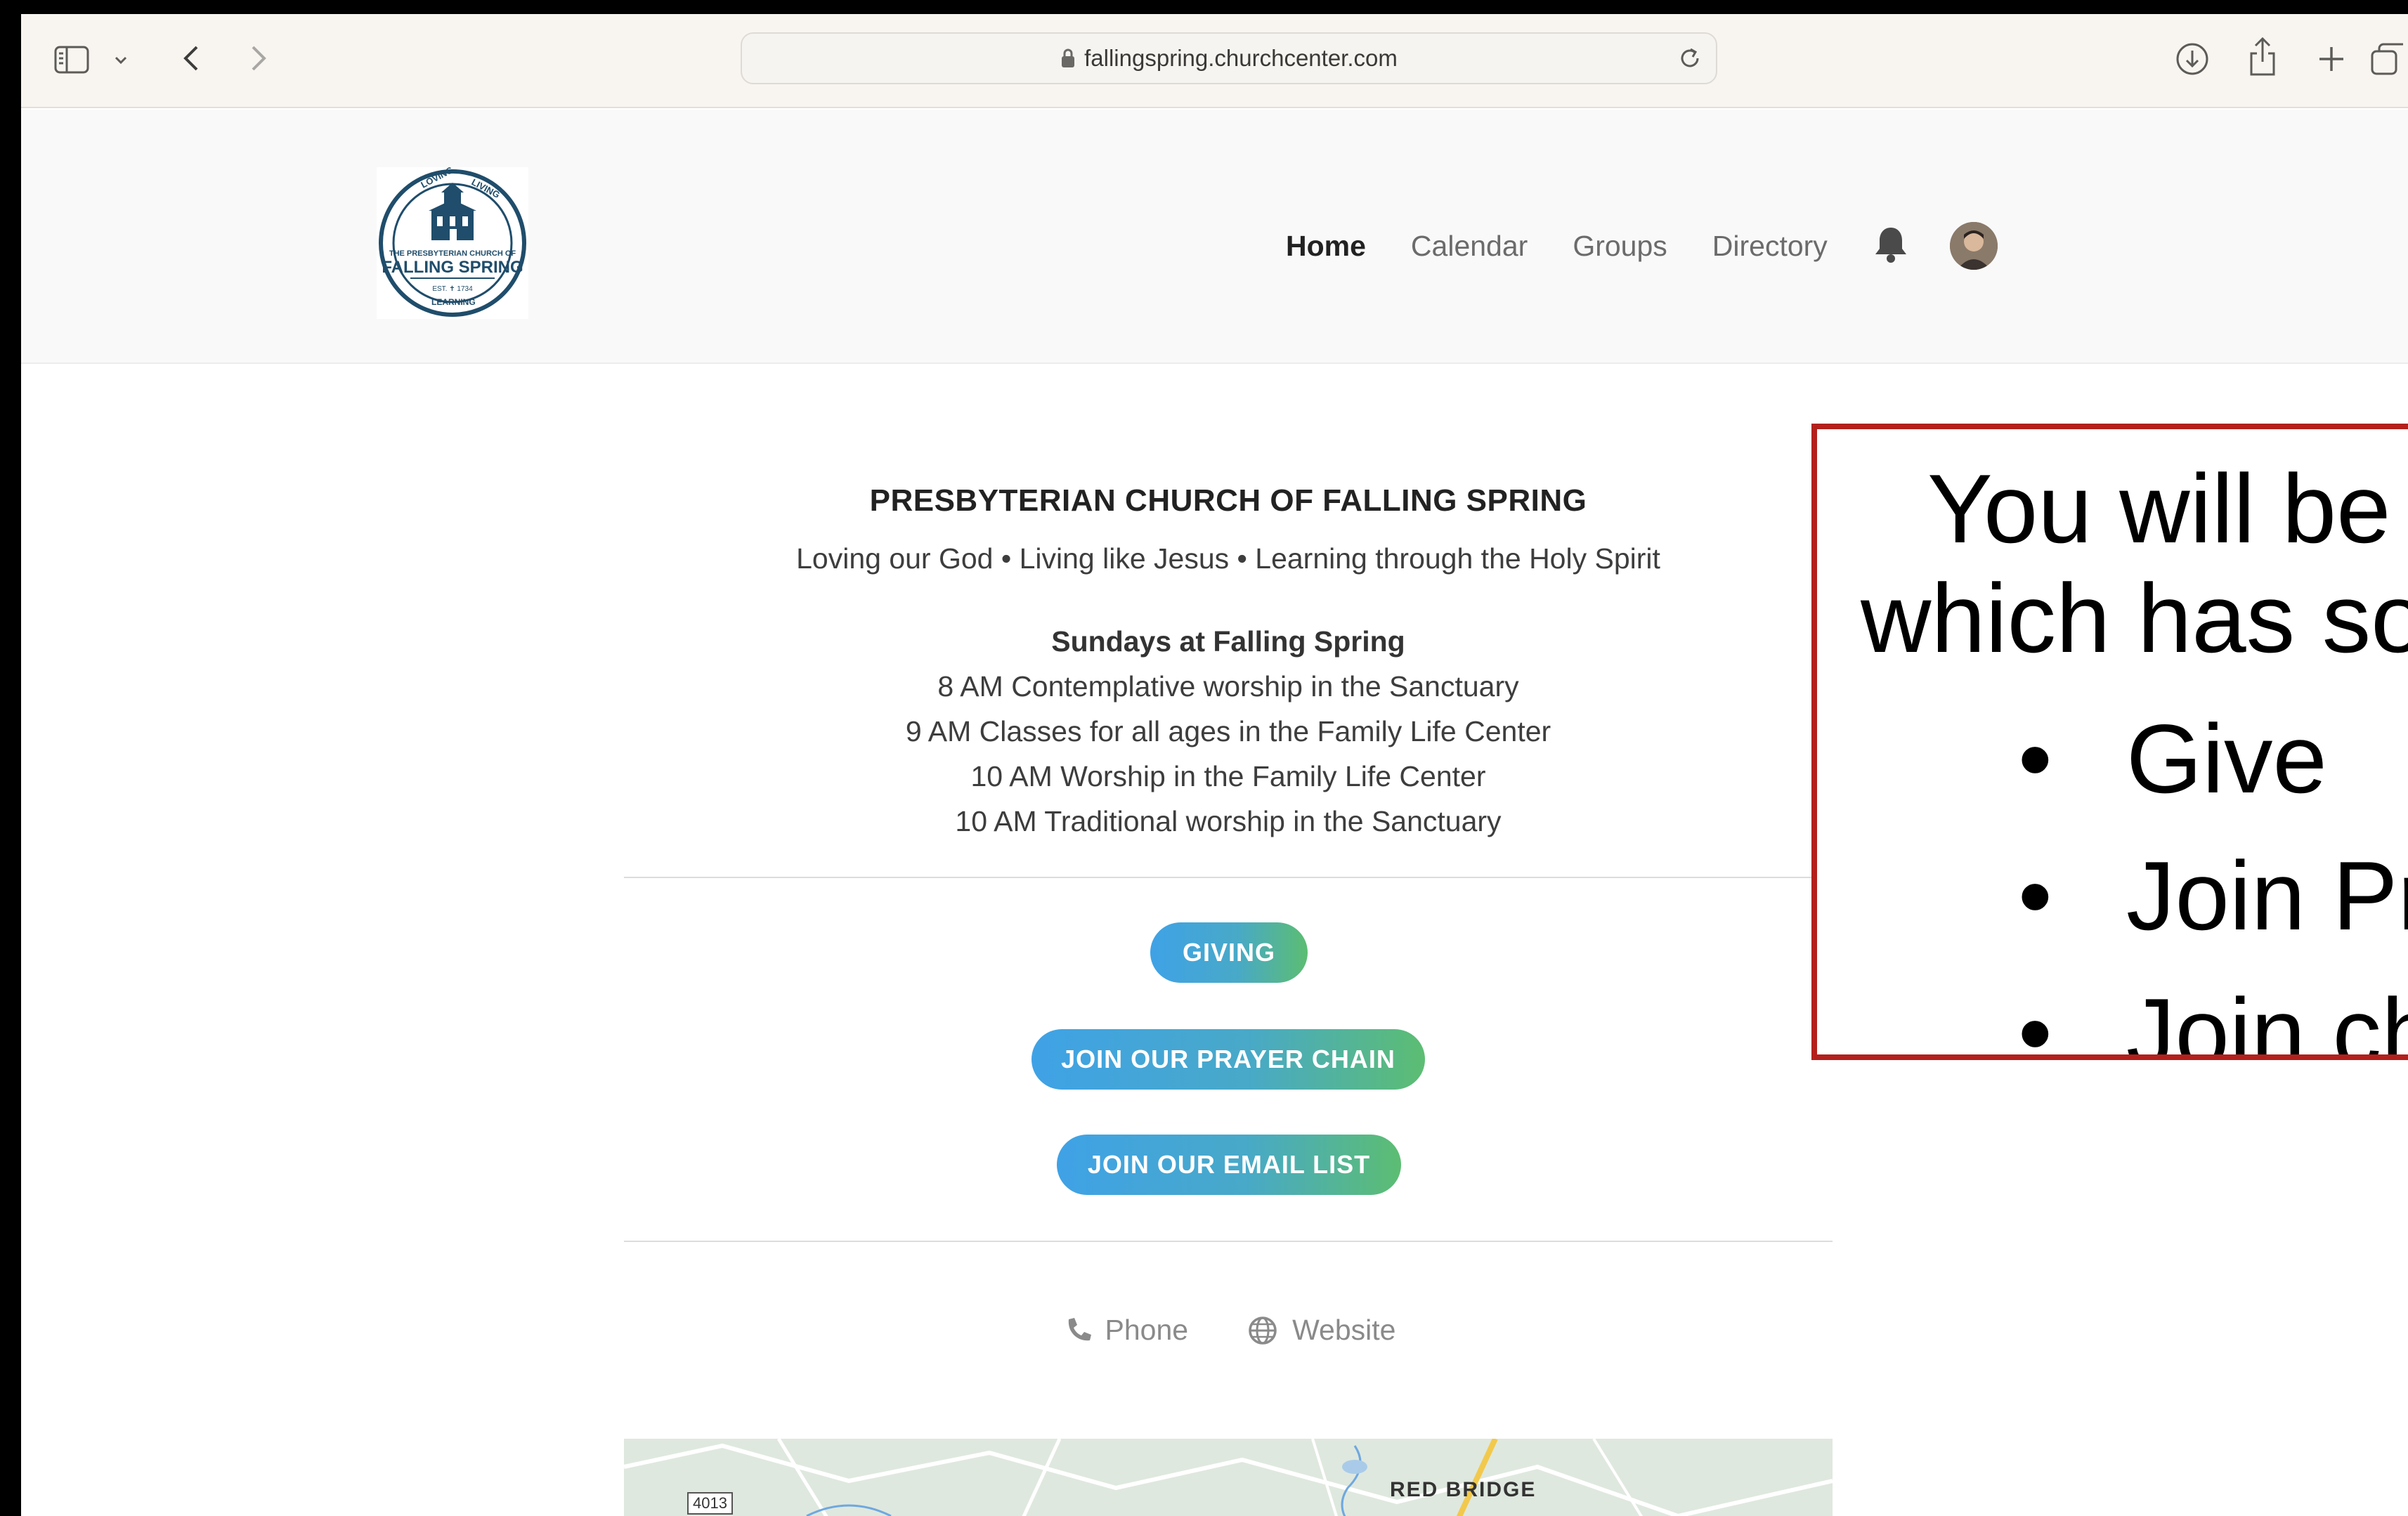 Image resolution: width=2408 pixels, height=1516 pixels. What do you see at coordinates (1326, 246) in the screenshot?
I see `nav-home: Home` at bounding box center [1326, 246].